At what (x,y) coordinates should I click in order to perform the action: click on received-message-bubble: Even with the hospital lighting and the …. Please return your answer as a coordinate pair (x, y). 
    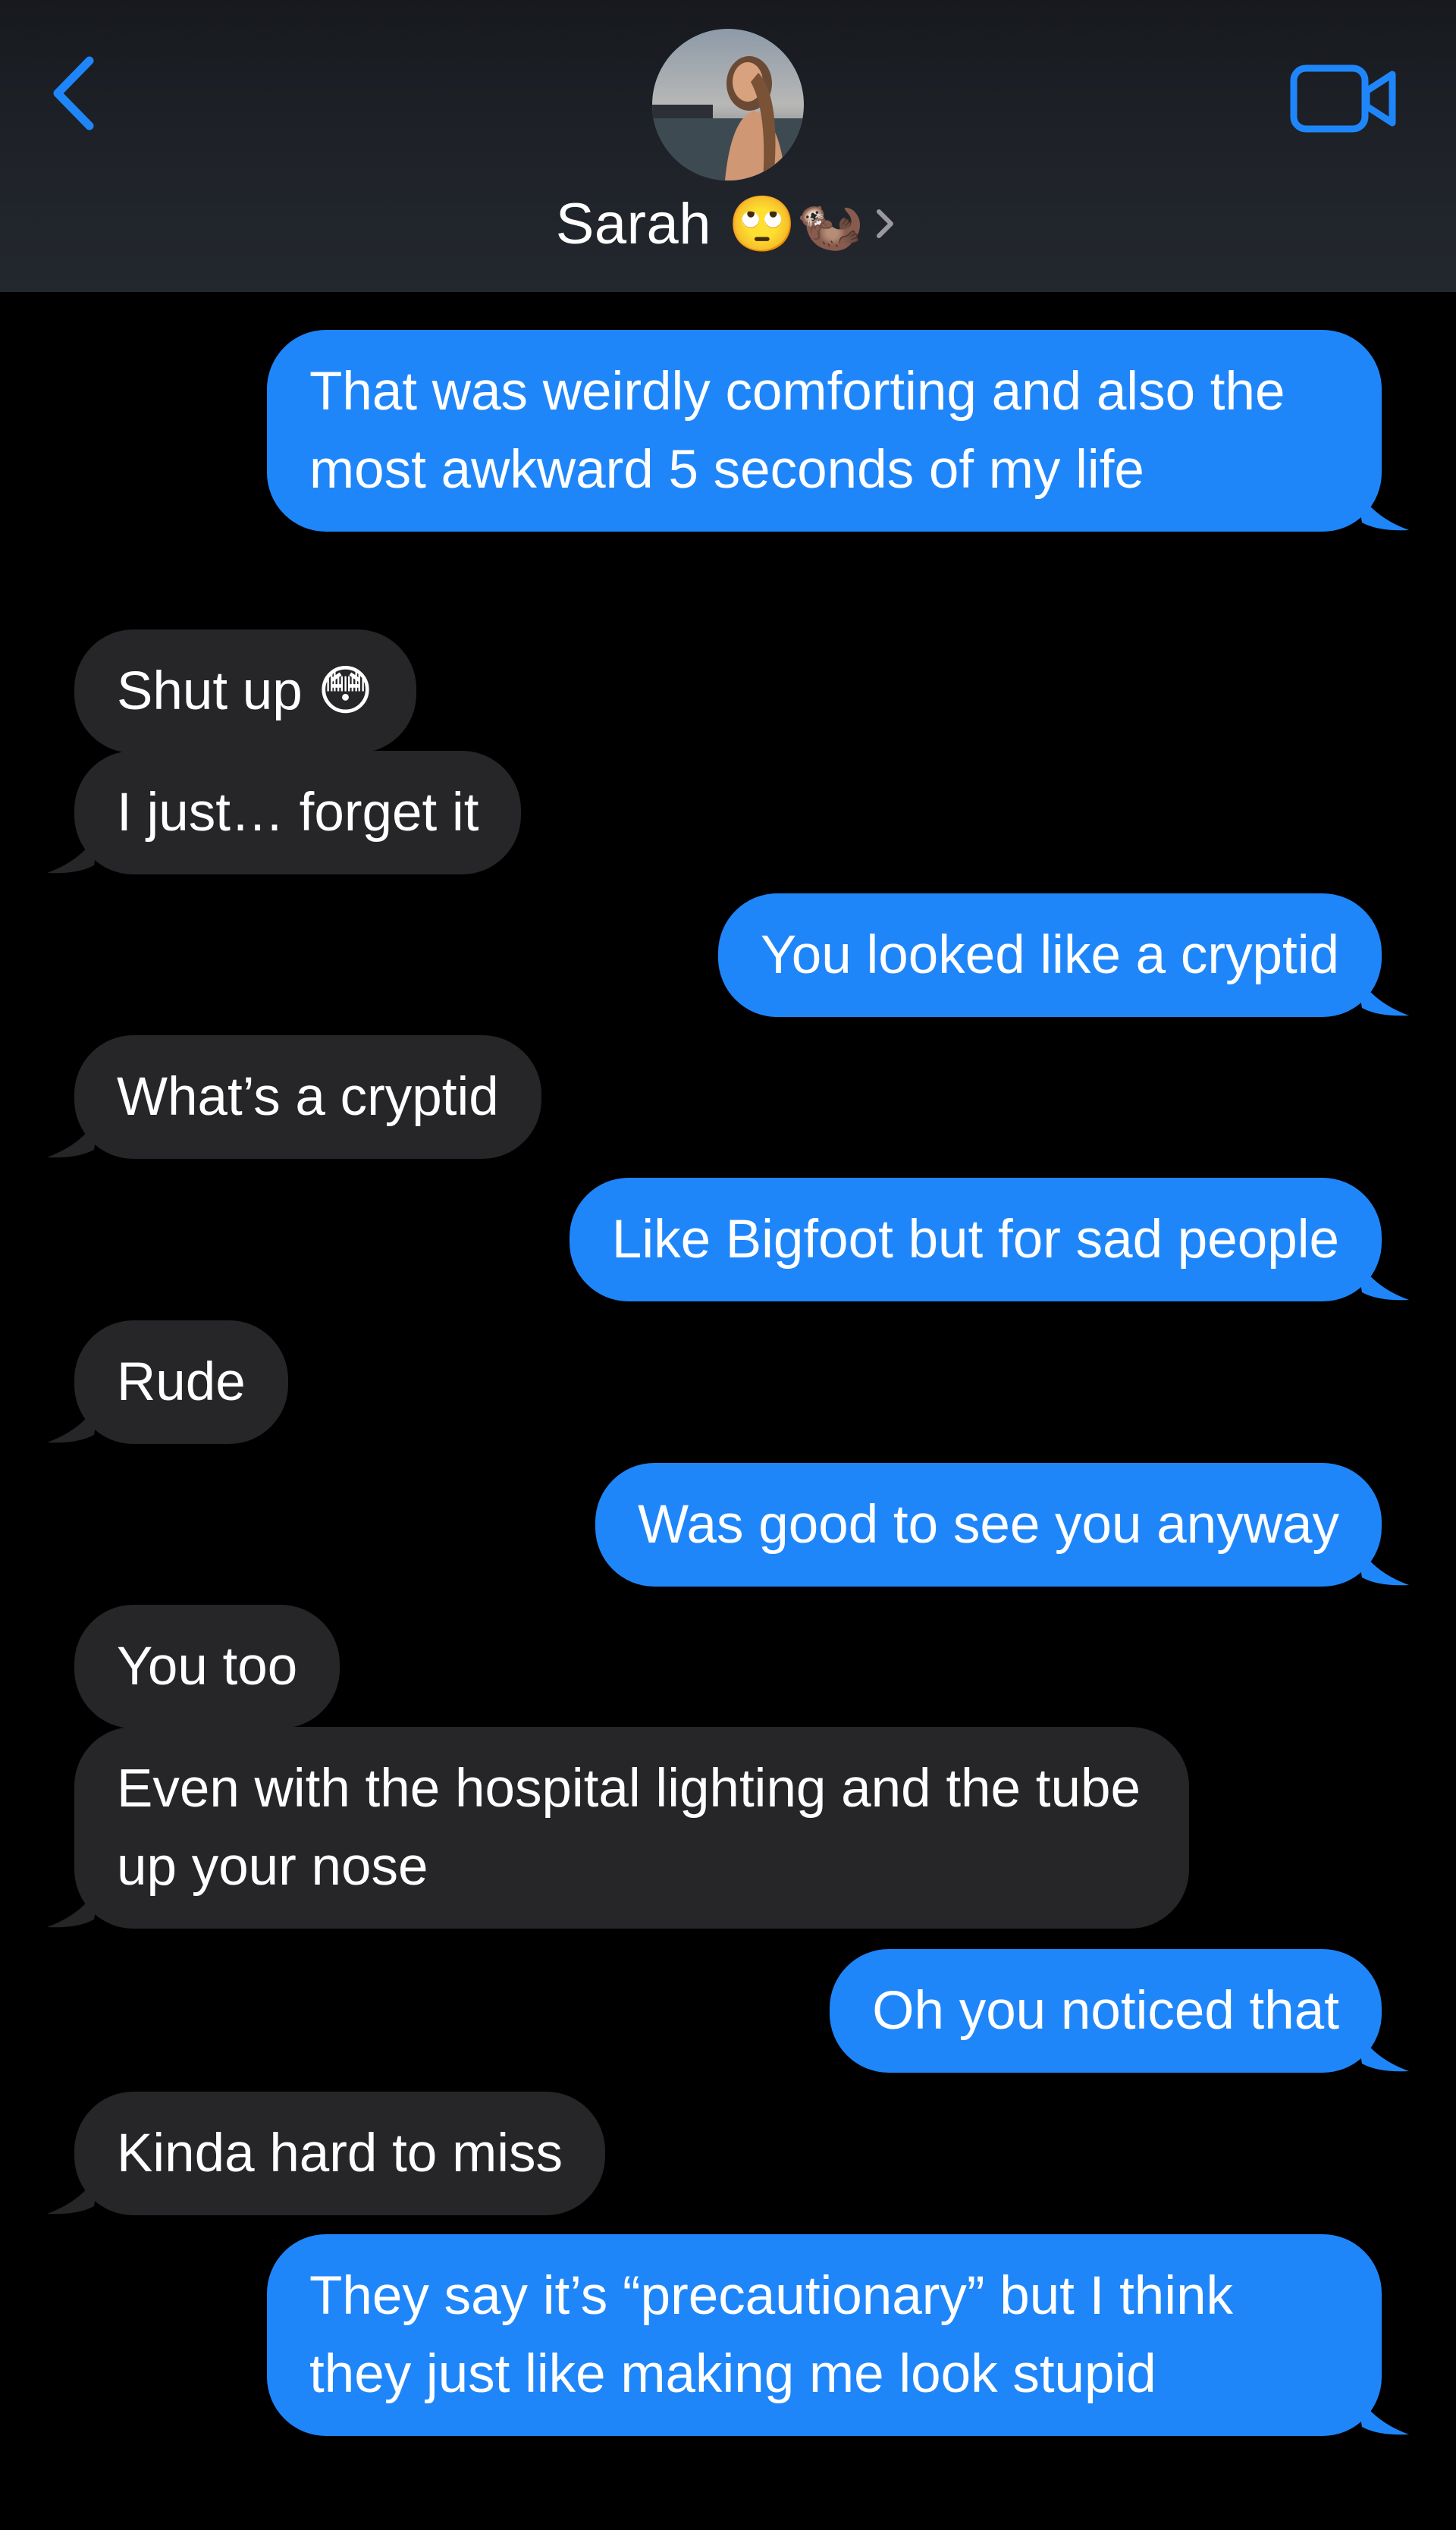
    Looking at the image, I should click on (618, 1828).